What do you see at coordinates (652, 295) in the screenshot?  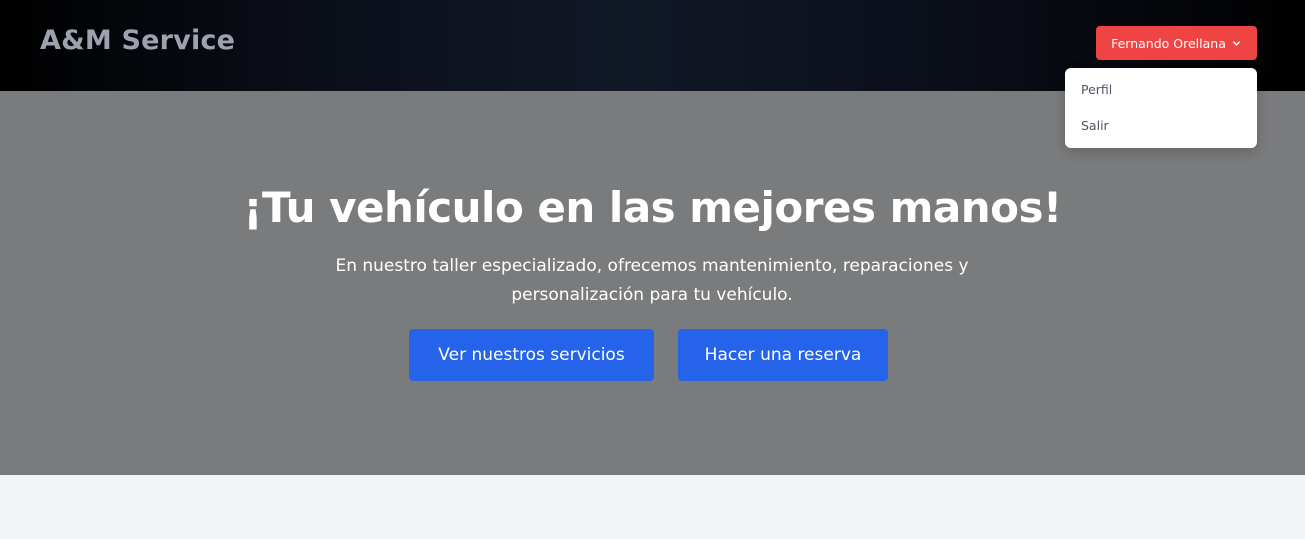 I see `hero-subtitle-line-2: personalización para tu vehículo.` at bounding box center [652, 295].